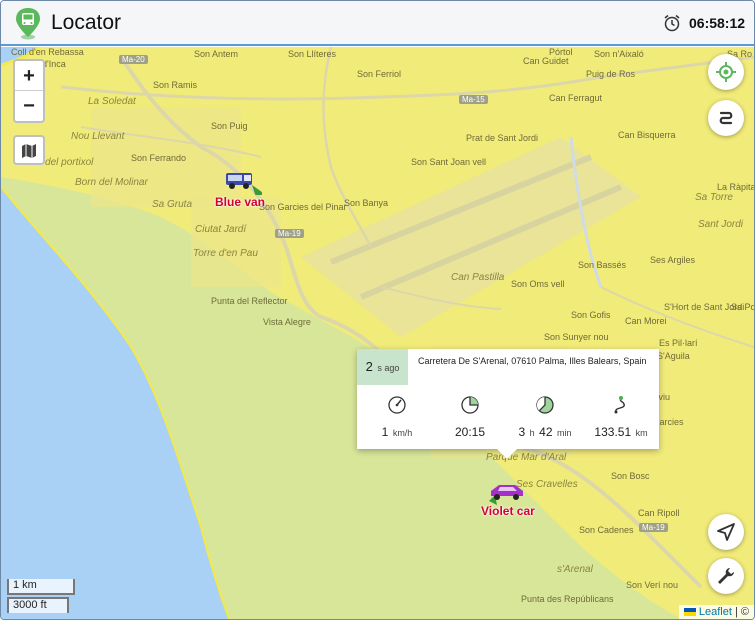  I want to click on time-value: 20:15, so click(470, 432).